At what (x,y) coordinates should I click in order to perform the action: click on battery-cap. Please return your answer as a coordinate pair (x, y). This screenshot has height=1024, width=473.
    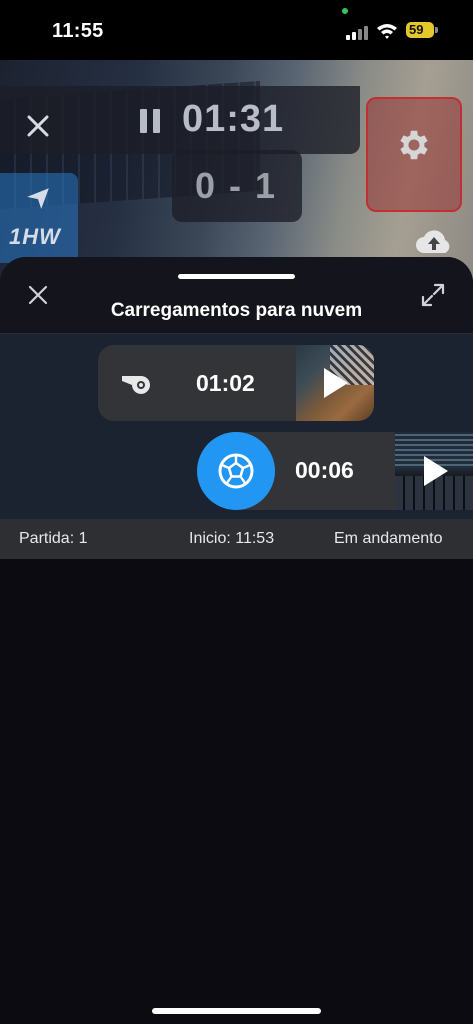
    Looking at the image, I should click on (436, 30).